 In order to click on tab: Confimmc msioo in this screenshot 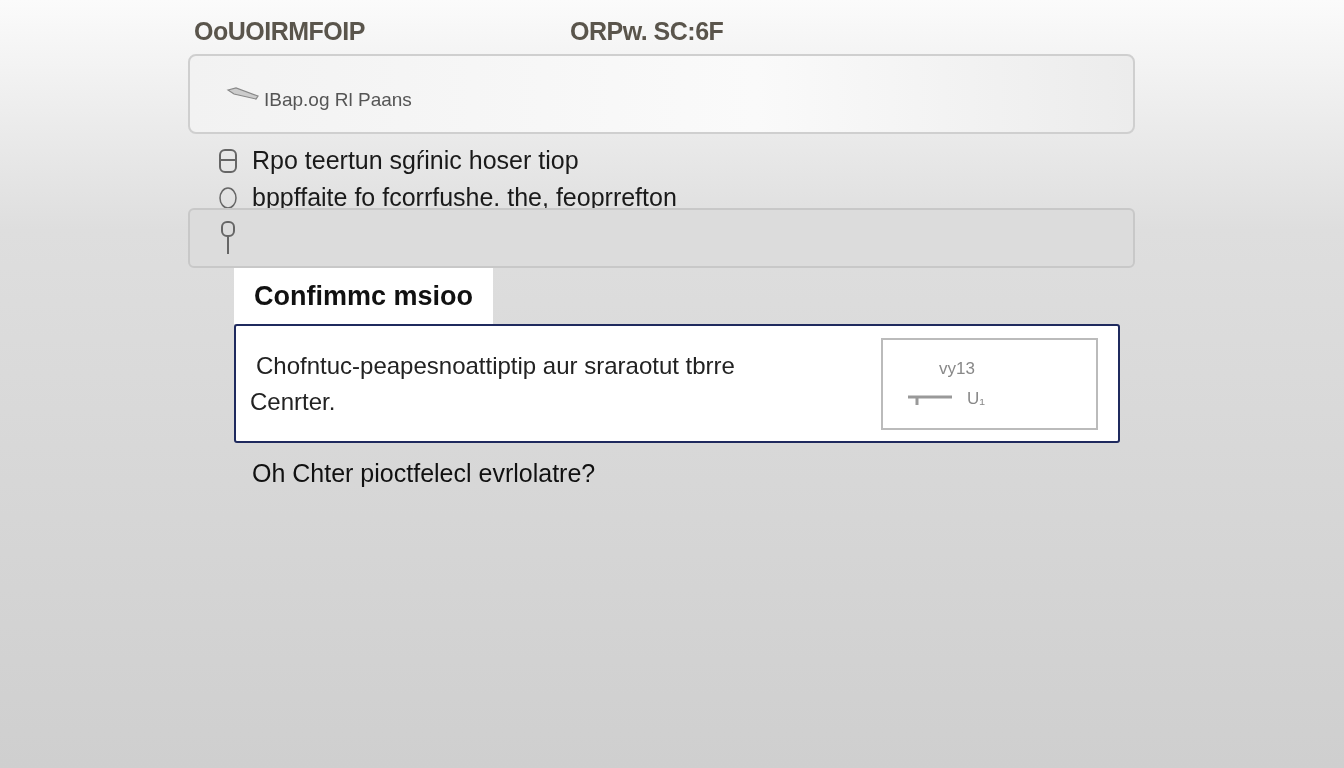, I will do `click(364, 296)`.